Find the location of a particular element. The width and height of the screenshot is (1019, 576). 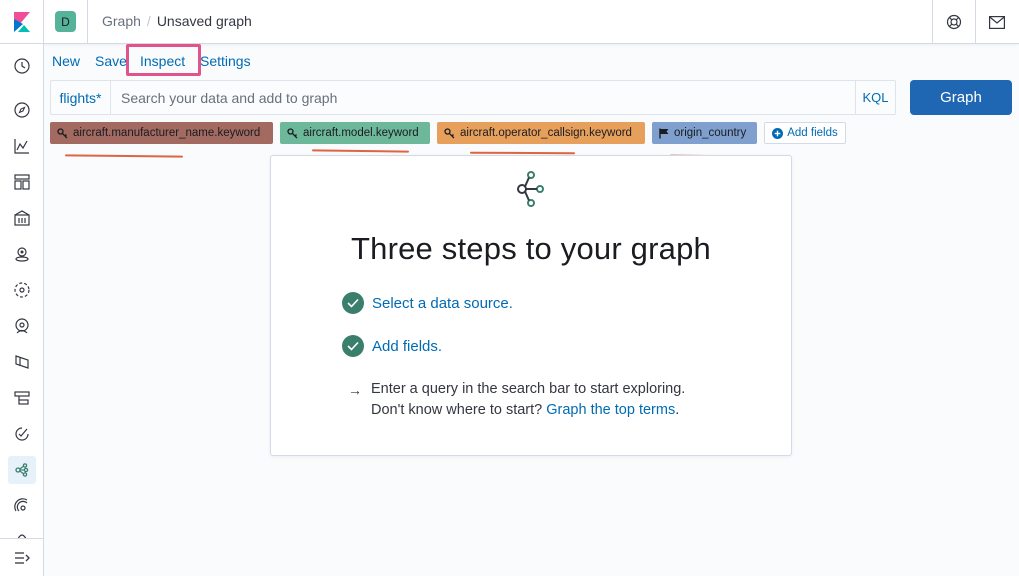

nav-siem is located at coordinates (22, 506).